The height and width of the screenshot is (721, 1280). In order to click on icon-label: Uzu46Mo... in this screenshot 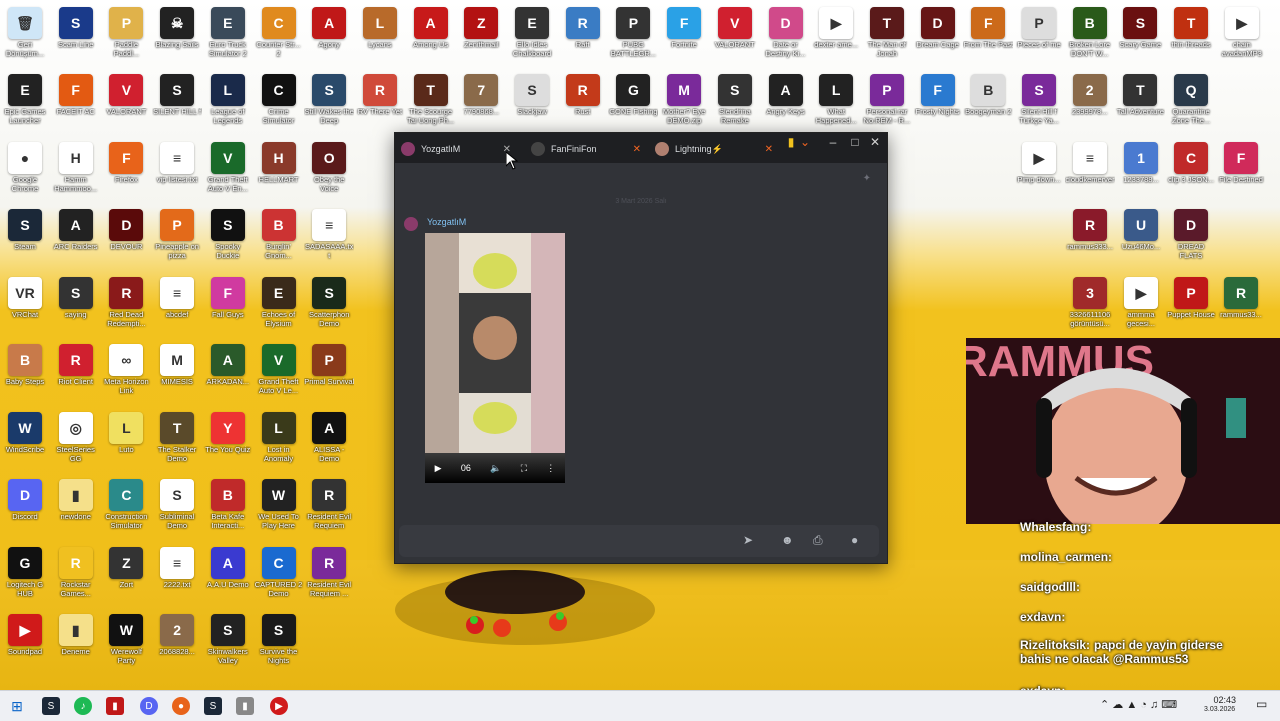, I will do `click(1141, 247)`.